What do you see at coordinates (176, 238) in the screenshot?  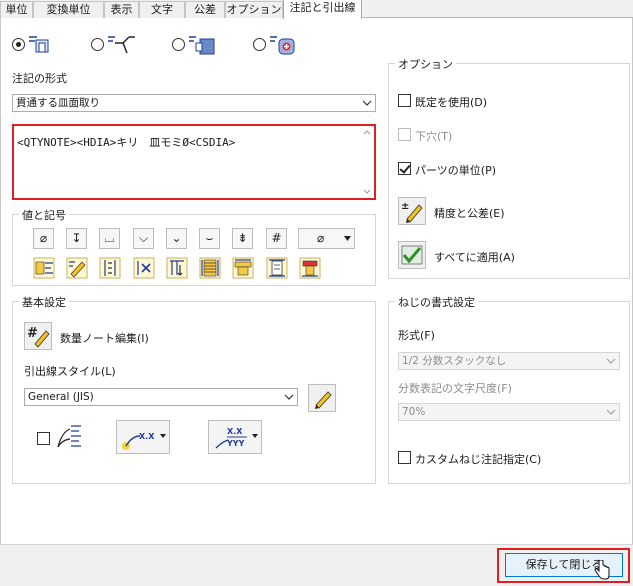 I see `chevron-symbol-button: ⌄` at bounding box center [176, 238].